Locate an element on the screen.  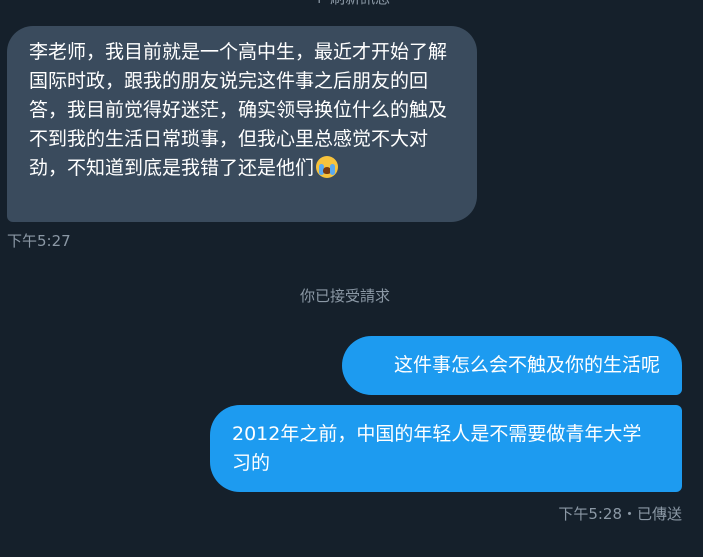
outgoing-message-text: 这件事怎么会不触及你的生活呢 is located at coordinates (526, 365).